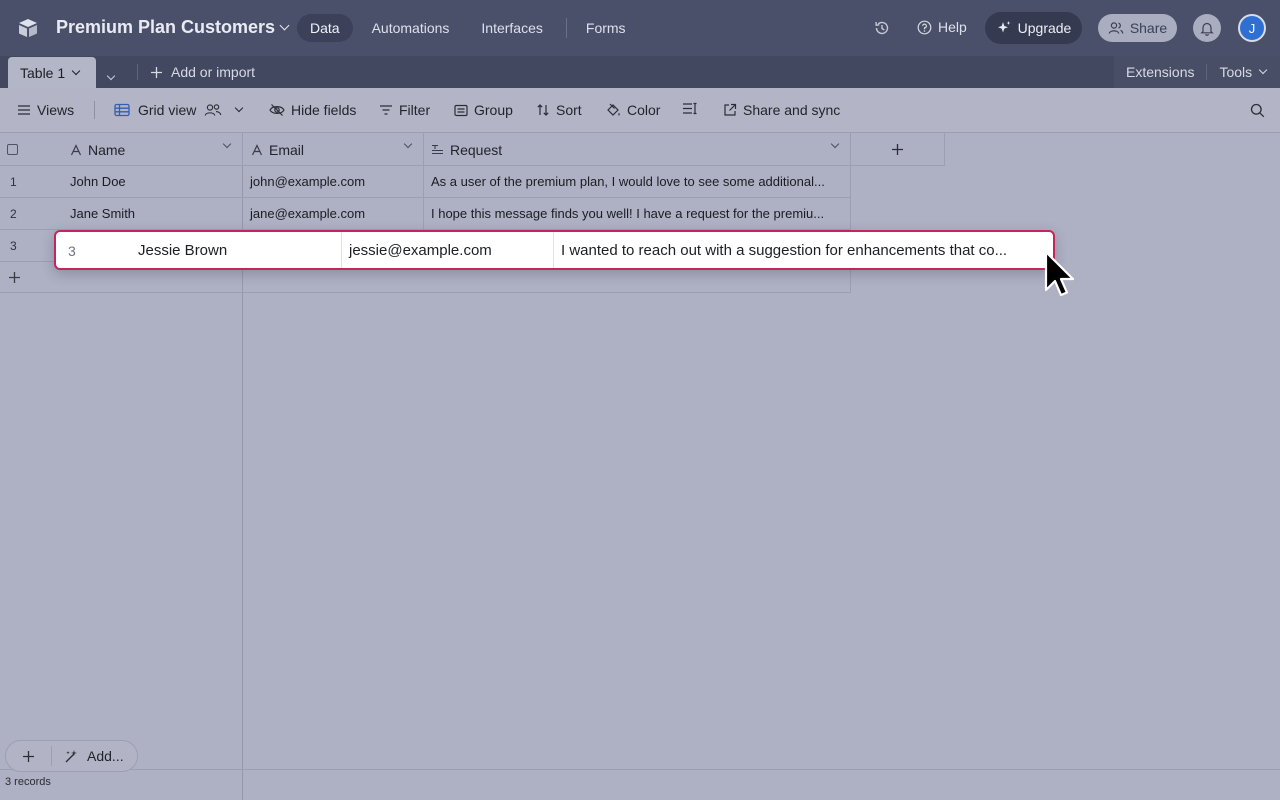 Image resolution: width=1280 pixels, height=800 pixels. I want to click on email-cell: jane@example.com, so click(333, 214).